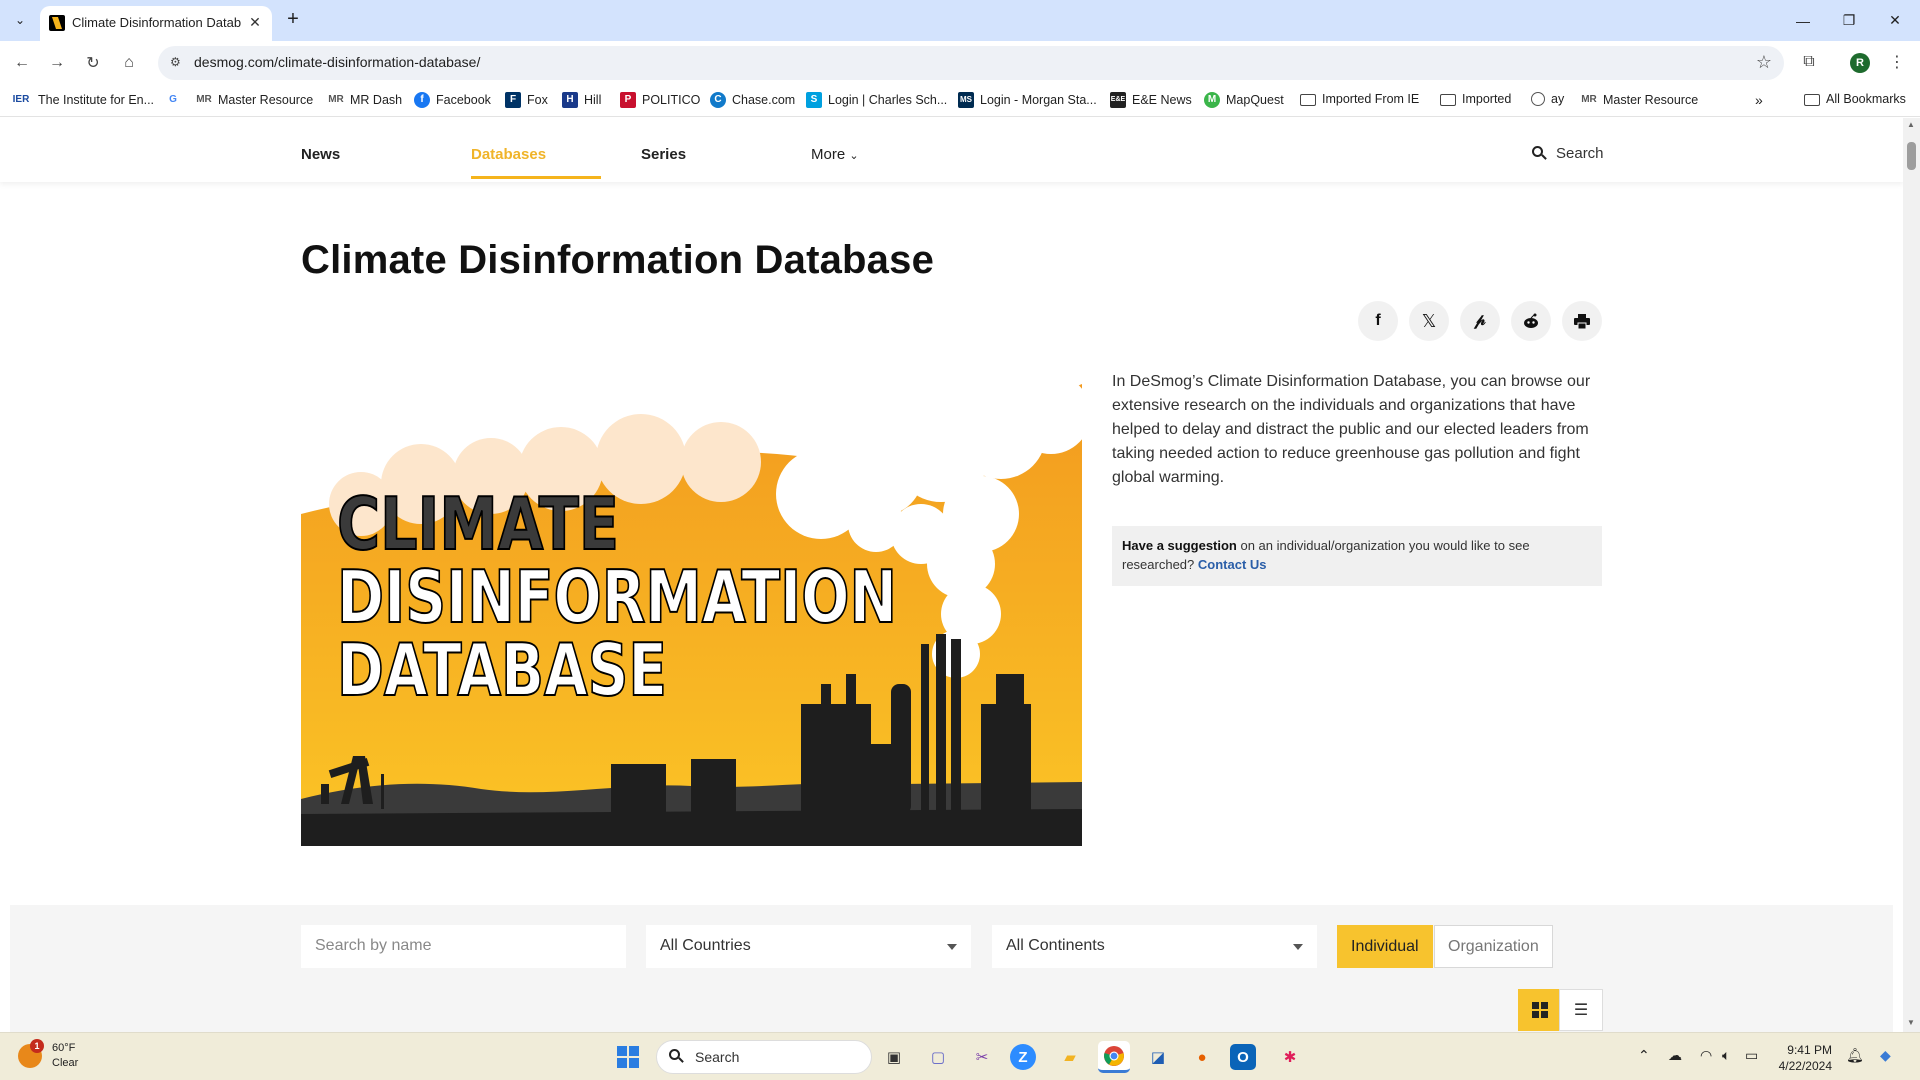 Image resolution: width=1920 pixels, height=1080 pixels. What do you see at coordinates (422, 100) in the screenshot?
I see `facebook-icon: f` at bounding box center [422, 100].